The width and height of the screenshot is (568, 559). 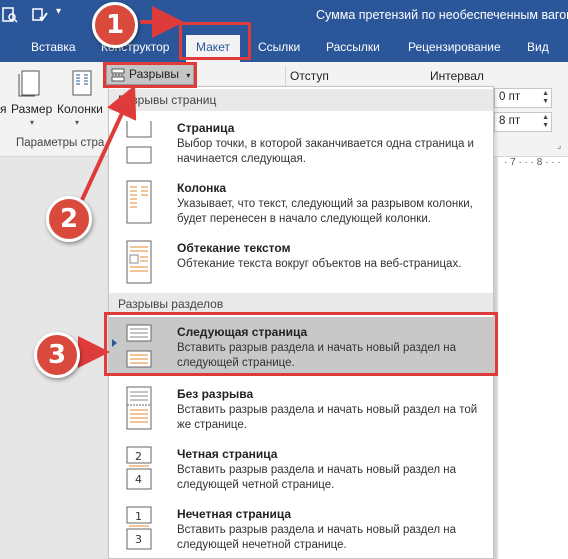 What do you see at coordinates (57, 355) in the screenshot?
I see `step-badge-3: 3` at bounding box center [57, 355].